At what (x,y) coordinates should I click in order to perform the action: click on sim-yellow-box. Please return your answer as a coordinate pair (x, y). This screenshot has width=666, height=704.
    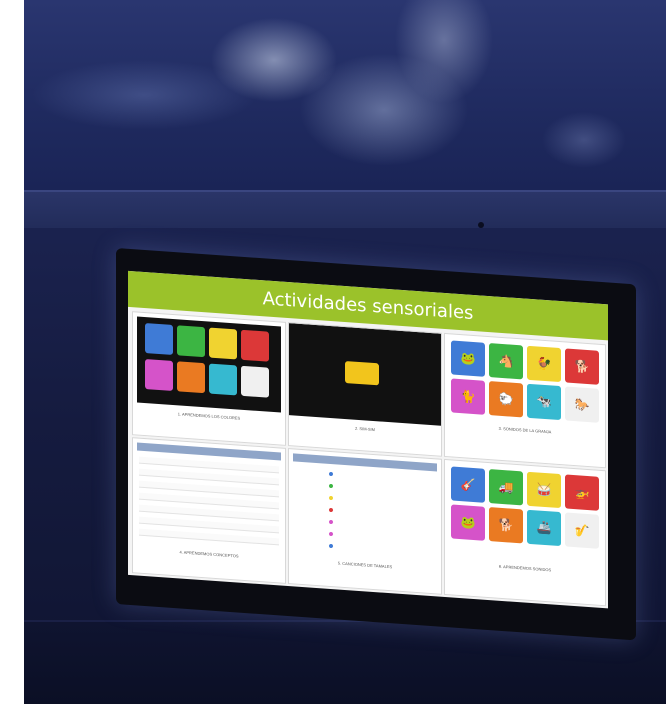
    Looking at the image, I should click on (362, 373).